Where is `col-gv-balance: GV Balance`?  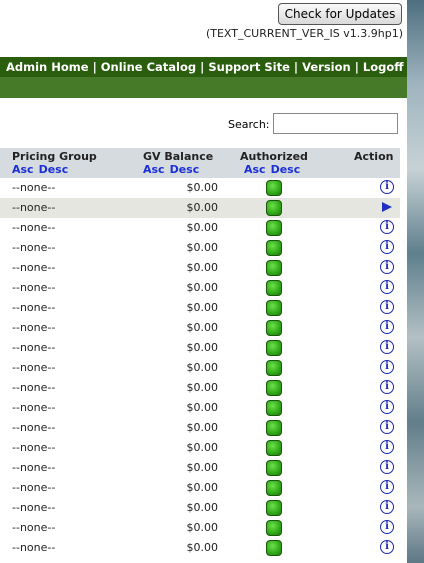 col-gv-balance: GV Balance is located at coordinates (178, 156).